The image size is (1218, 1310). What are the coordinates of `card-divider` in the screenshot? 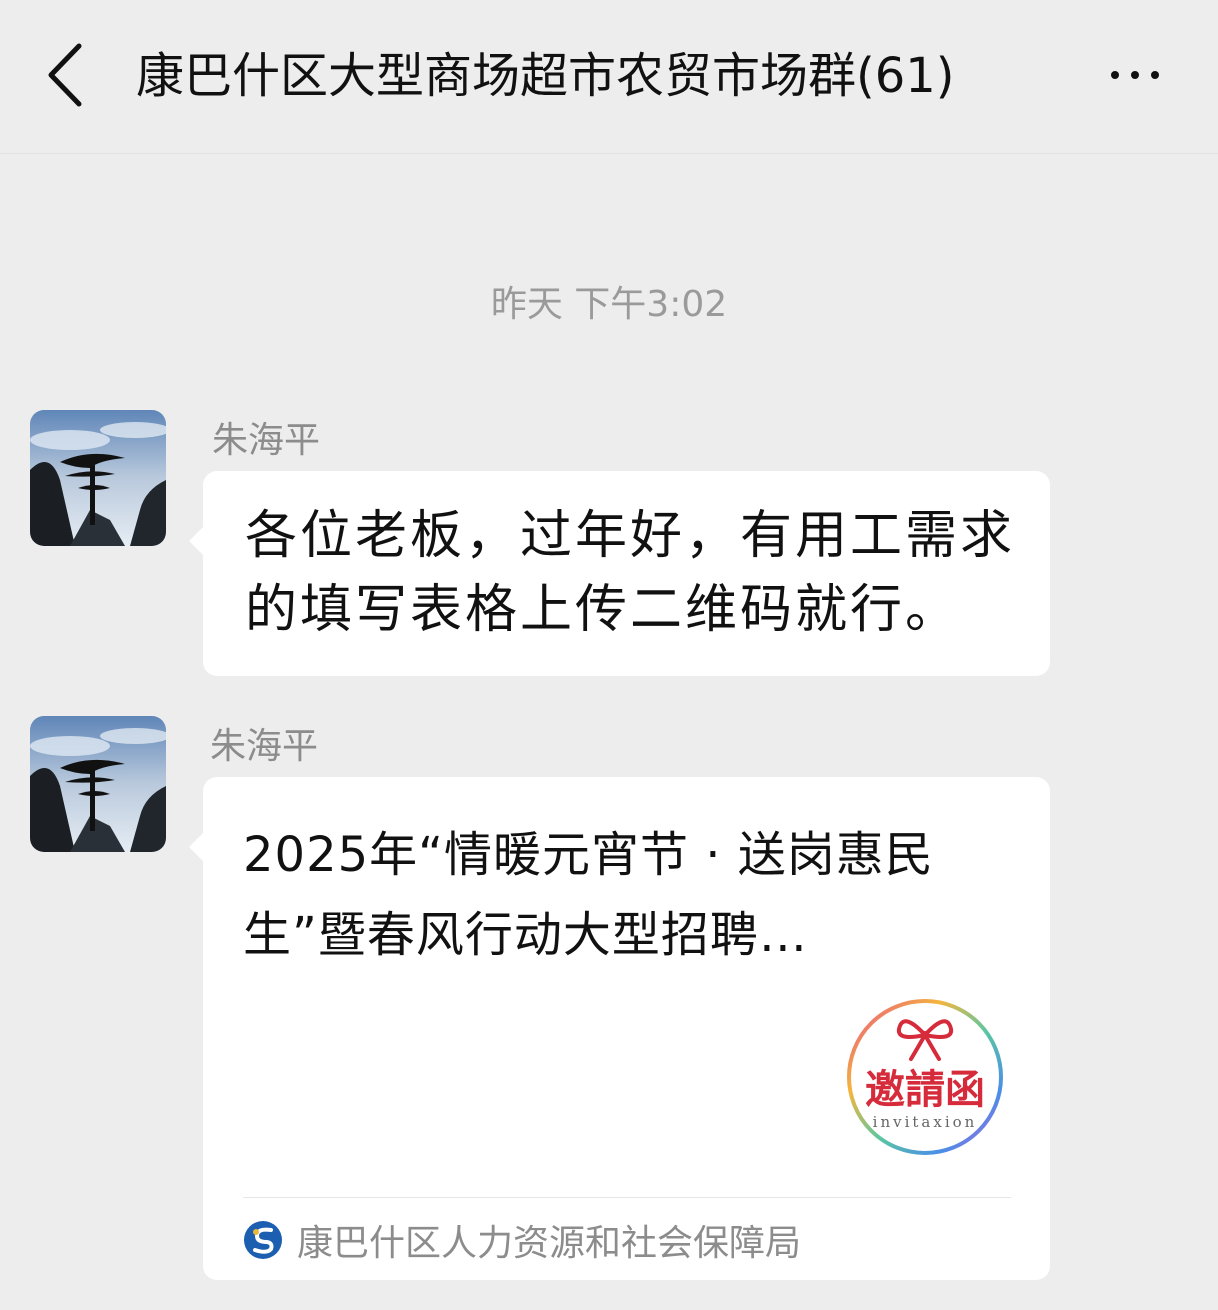 It's located at (627, 1197).